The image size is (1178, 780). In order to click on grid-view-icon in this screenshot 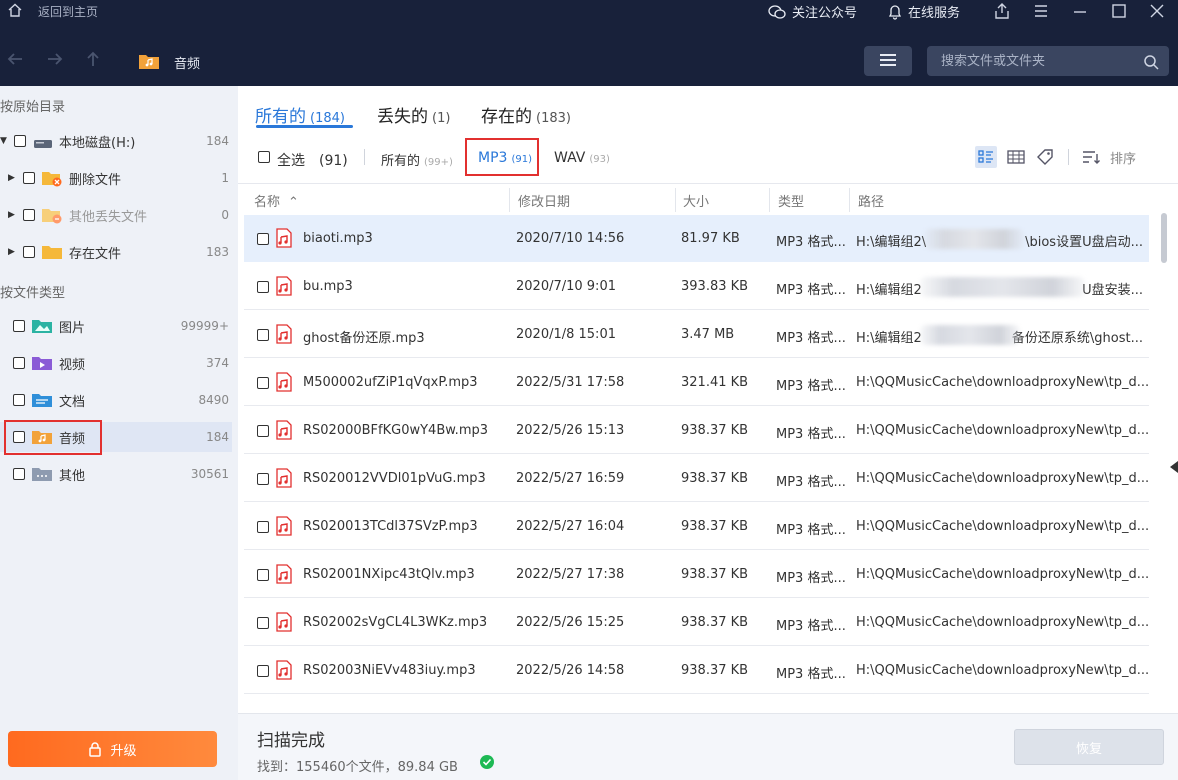, I will do `click(1016, 157)`.